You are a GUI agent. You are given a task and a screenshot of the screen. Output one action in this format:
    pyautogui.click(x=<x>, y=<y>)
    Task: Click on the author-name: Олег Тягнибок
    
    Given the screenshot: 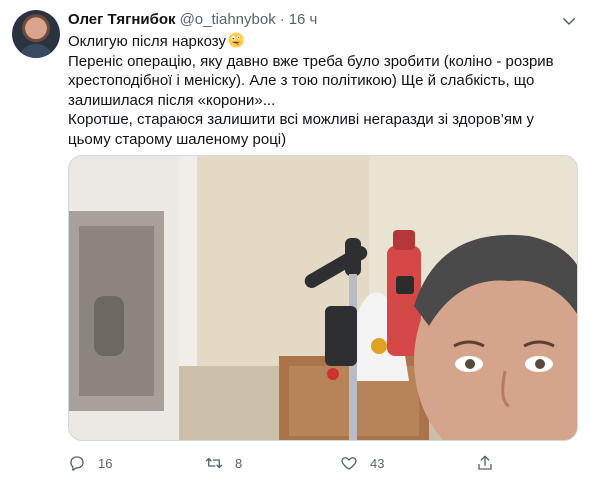 What is the action you would take?
    pyautogui.click(x=122, y=20)
    